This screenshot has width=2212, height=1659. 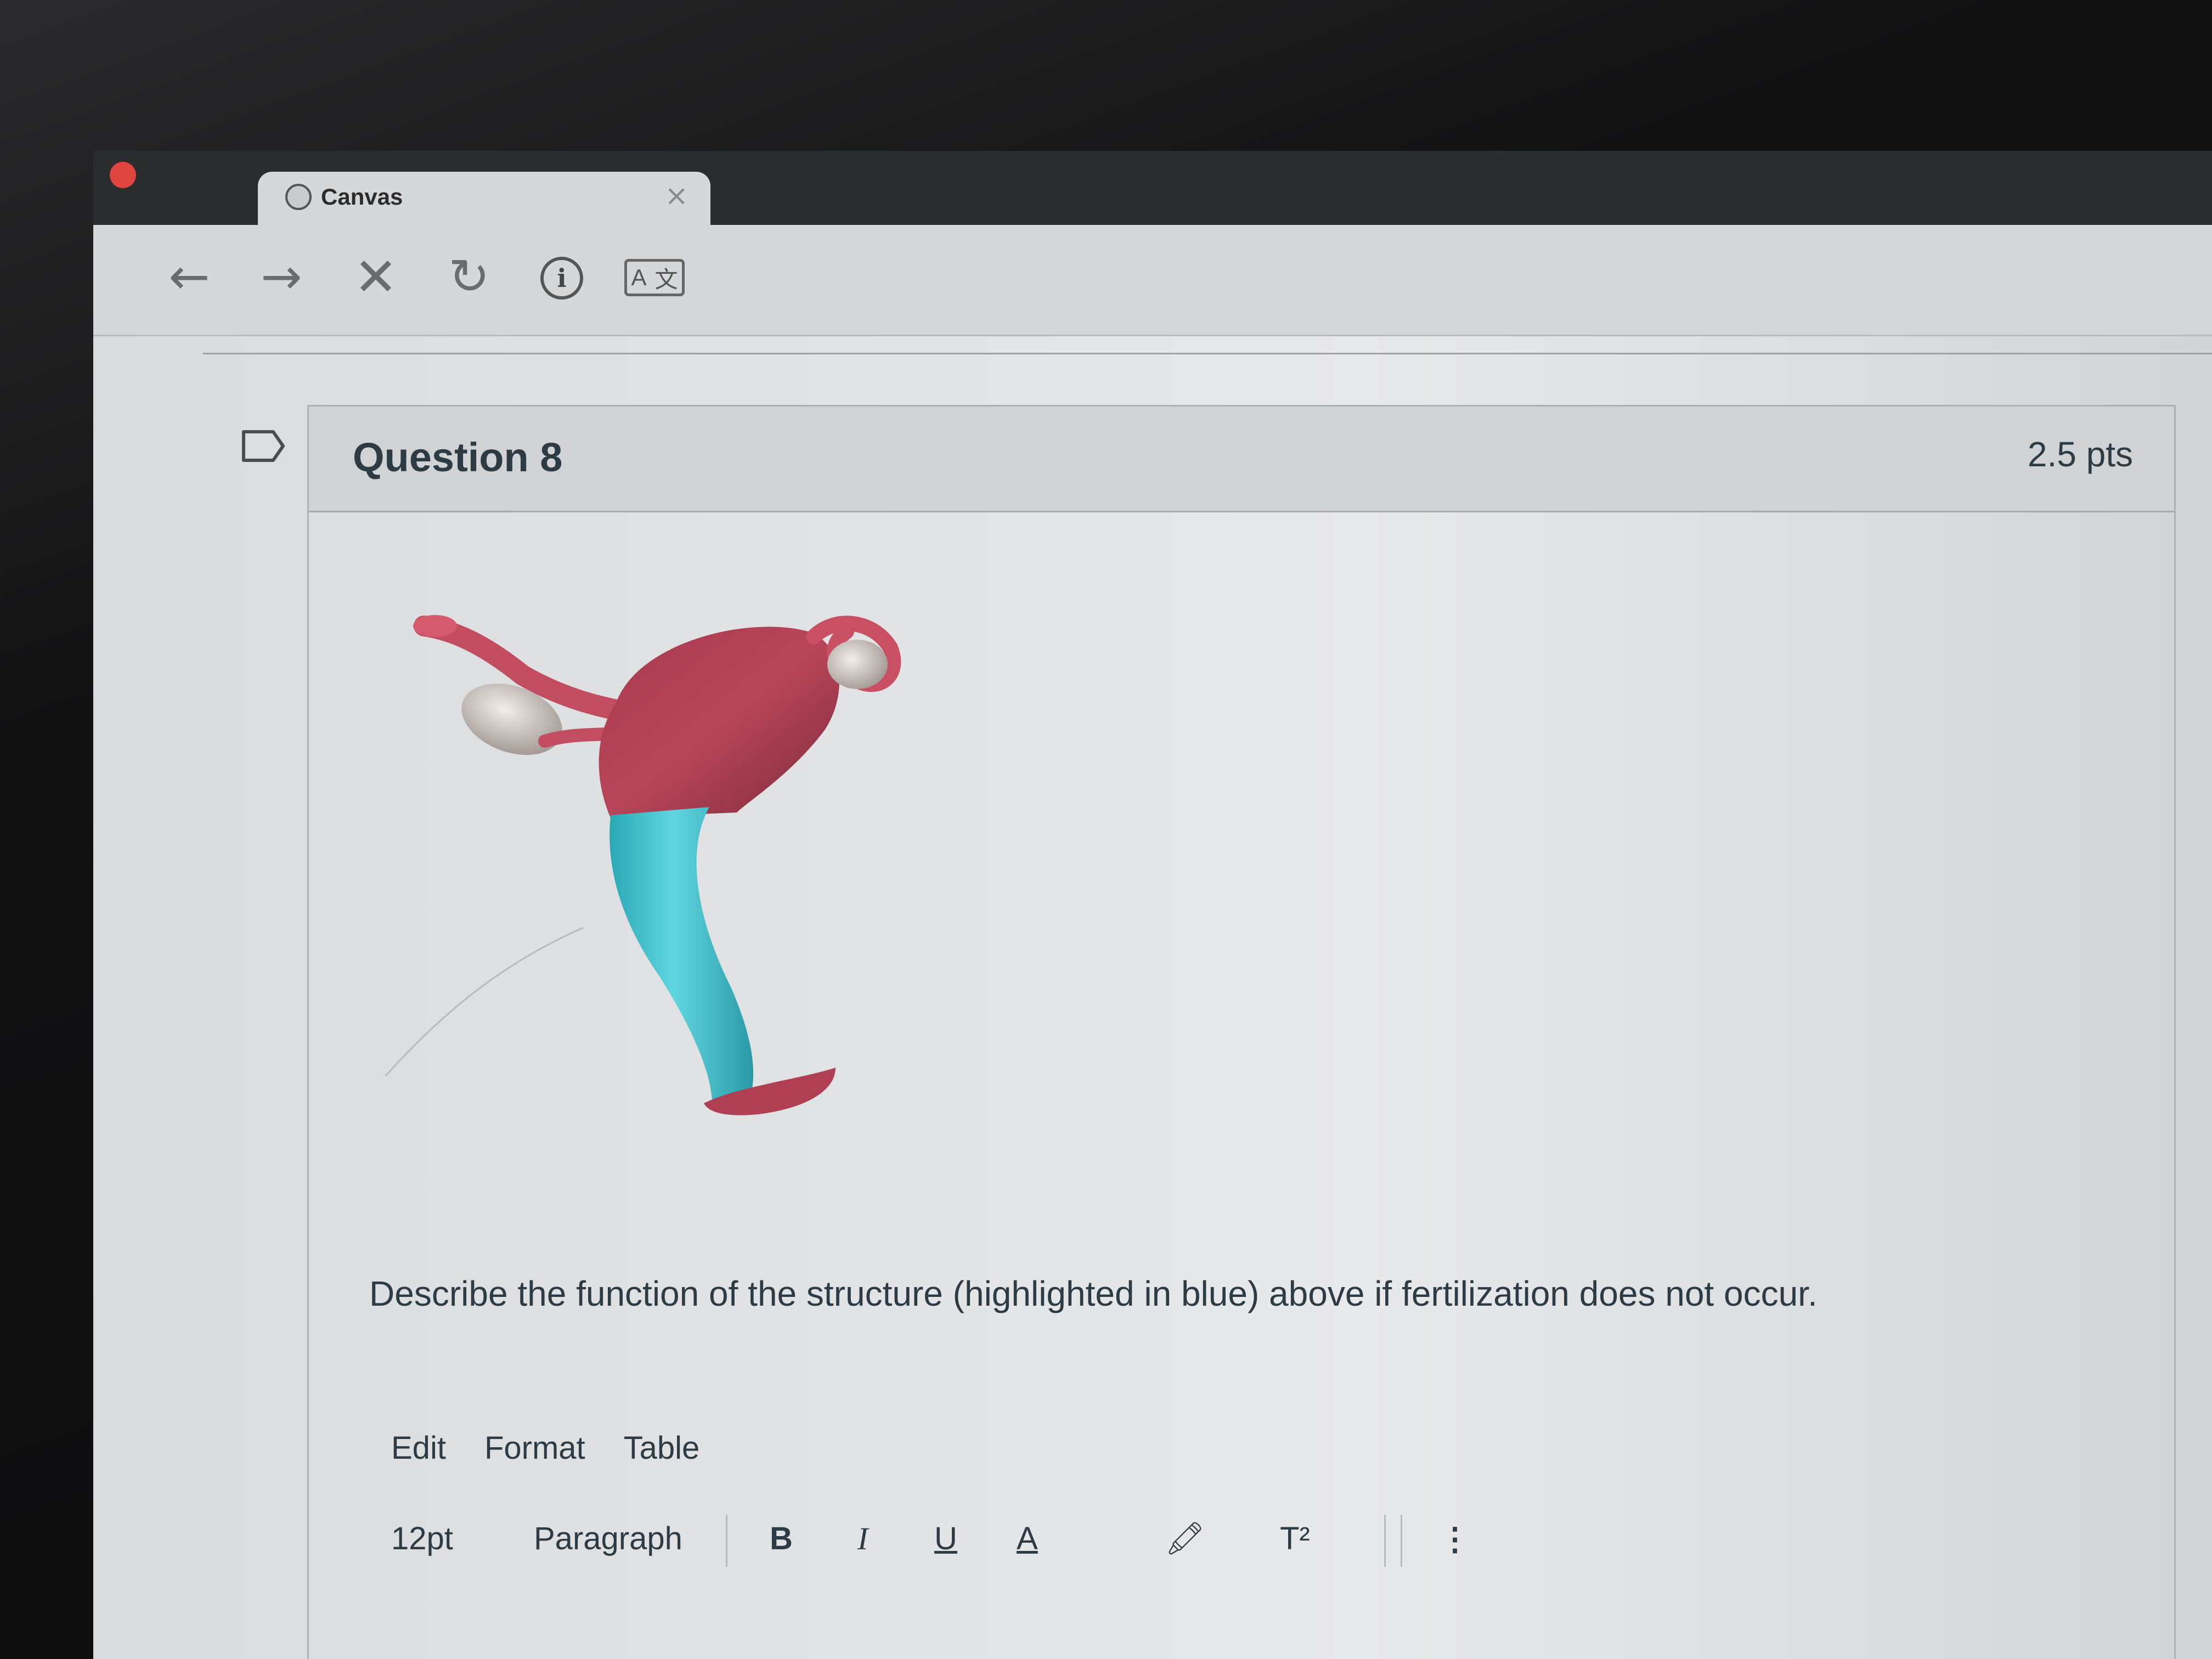 I want to click on translate-icon: A 文, so click(x=654, y=277).